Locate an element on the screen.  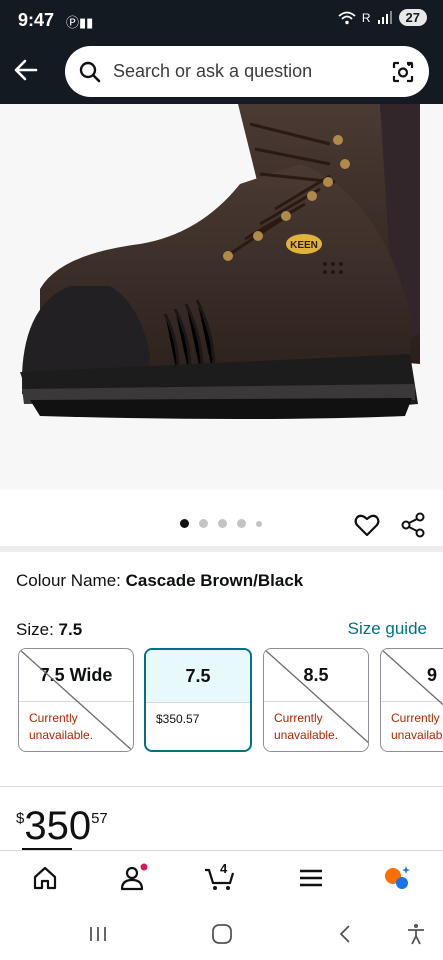
status-icons: R 27 is located at coordinates (382, 17).